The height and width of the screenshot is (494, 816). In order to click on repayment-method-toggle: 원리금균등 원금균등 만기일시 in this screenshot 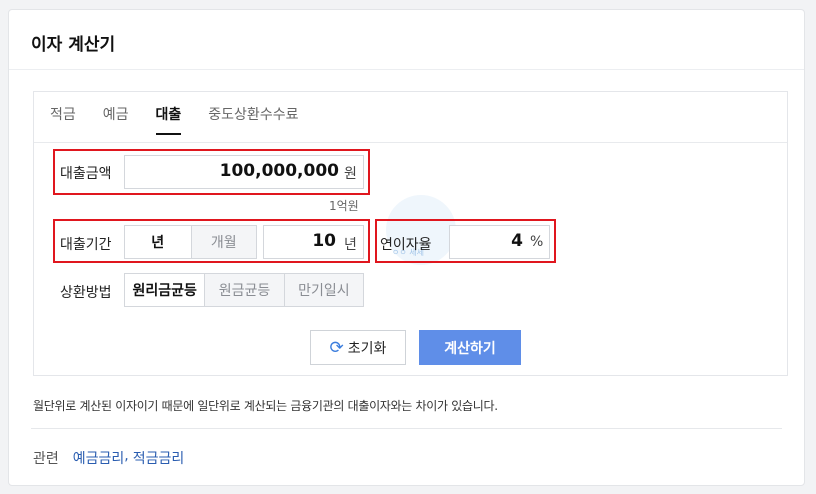, I will do `click(244, 290)`.